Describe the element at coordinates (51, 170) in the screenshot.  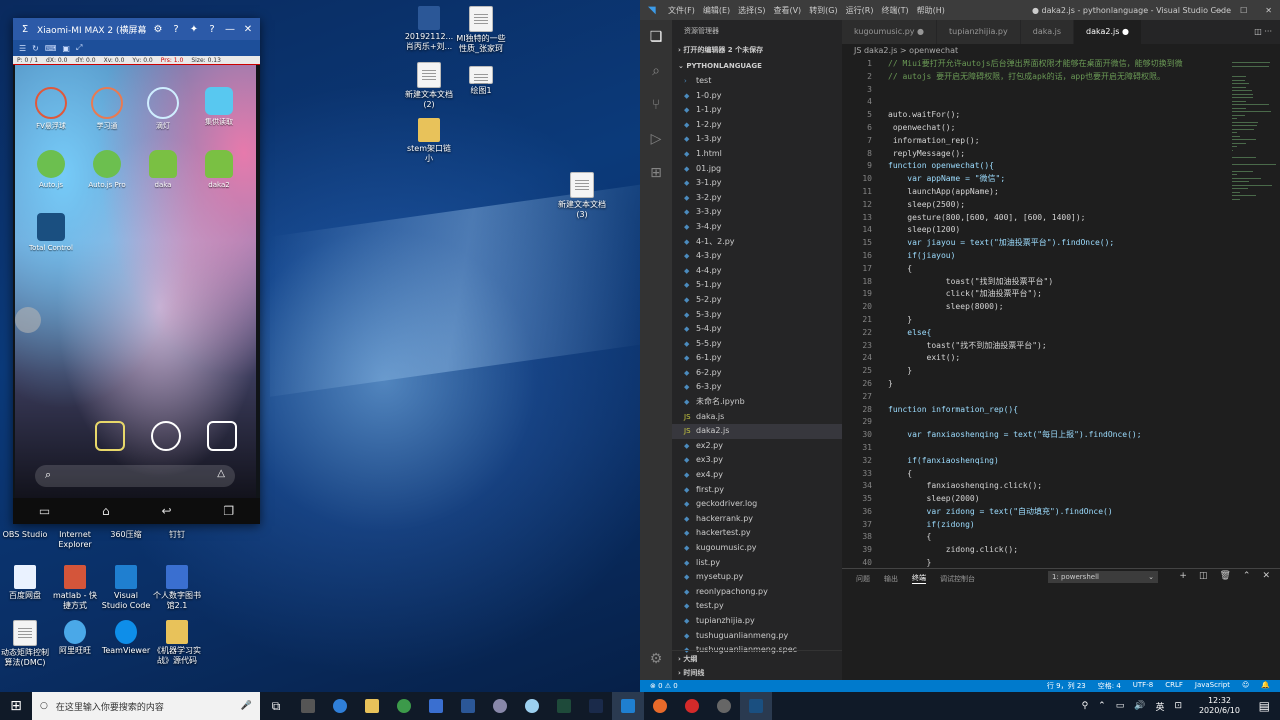
I see `app-autojs: Auto.js` at that location.